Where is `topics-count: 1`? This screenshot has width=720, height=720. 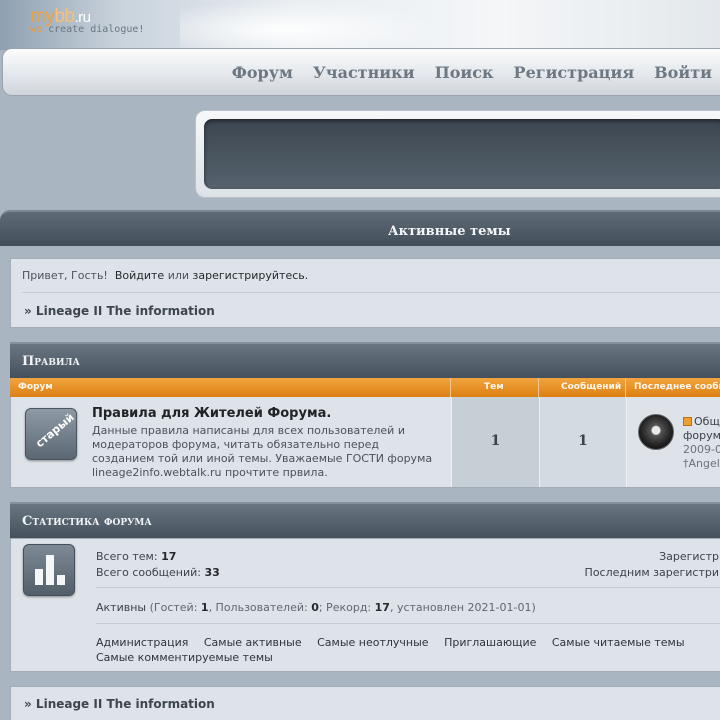
topics-count: 1 is located at coordinates (495, 441).